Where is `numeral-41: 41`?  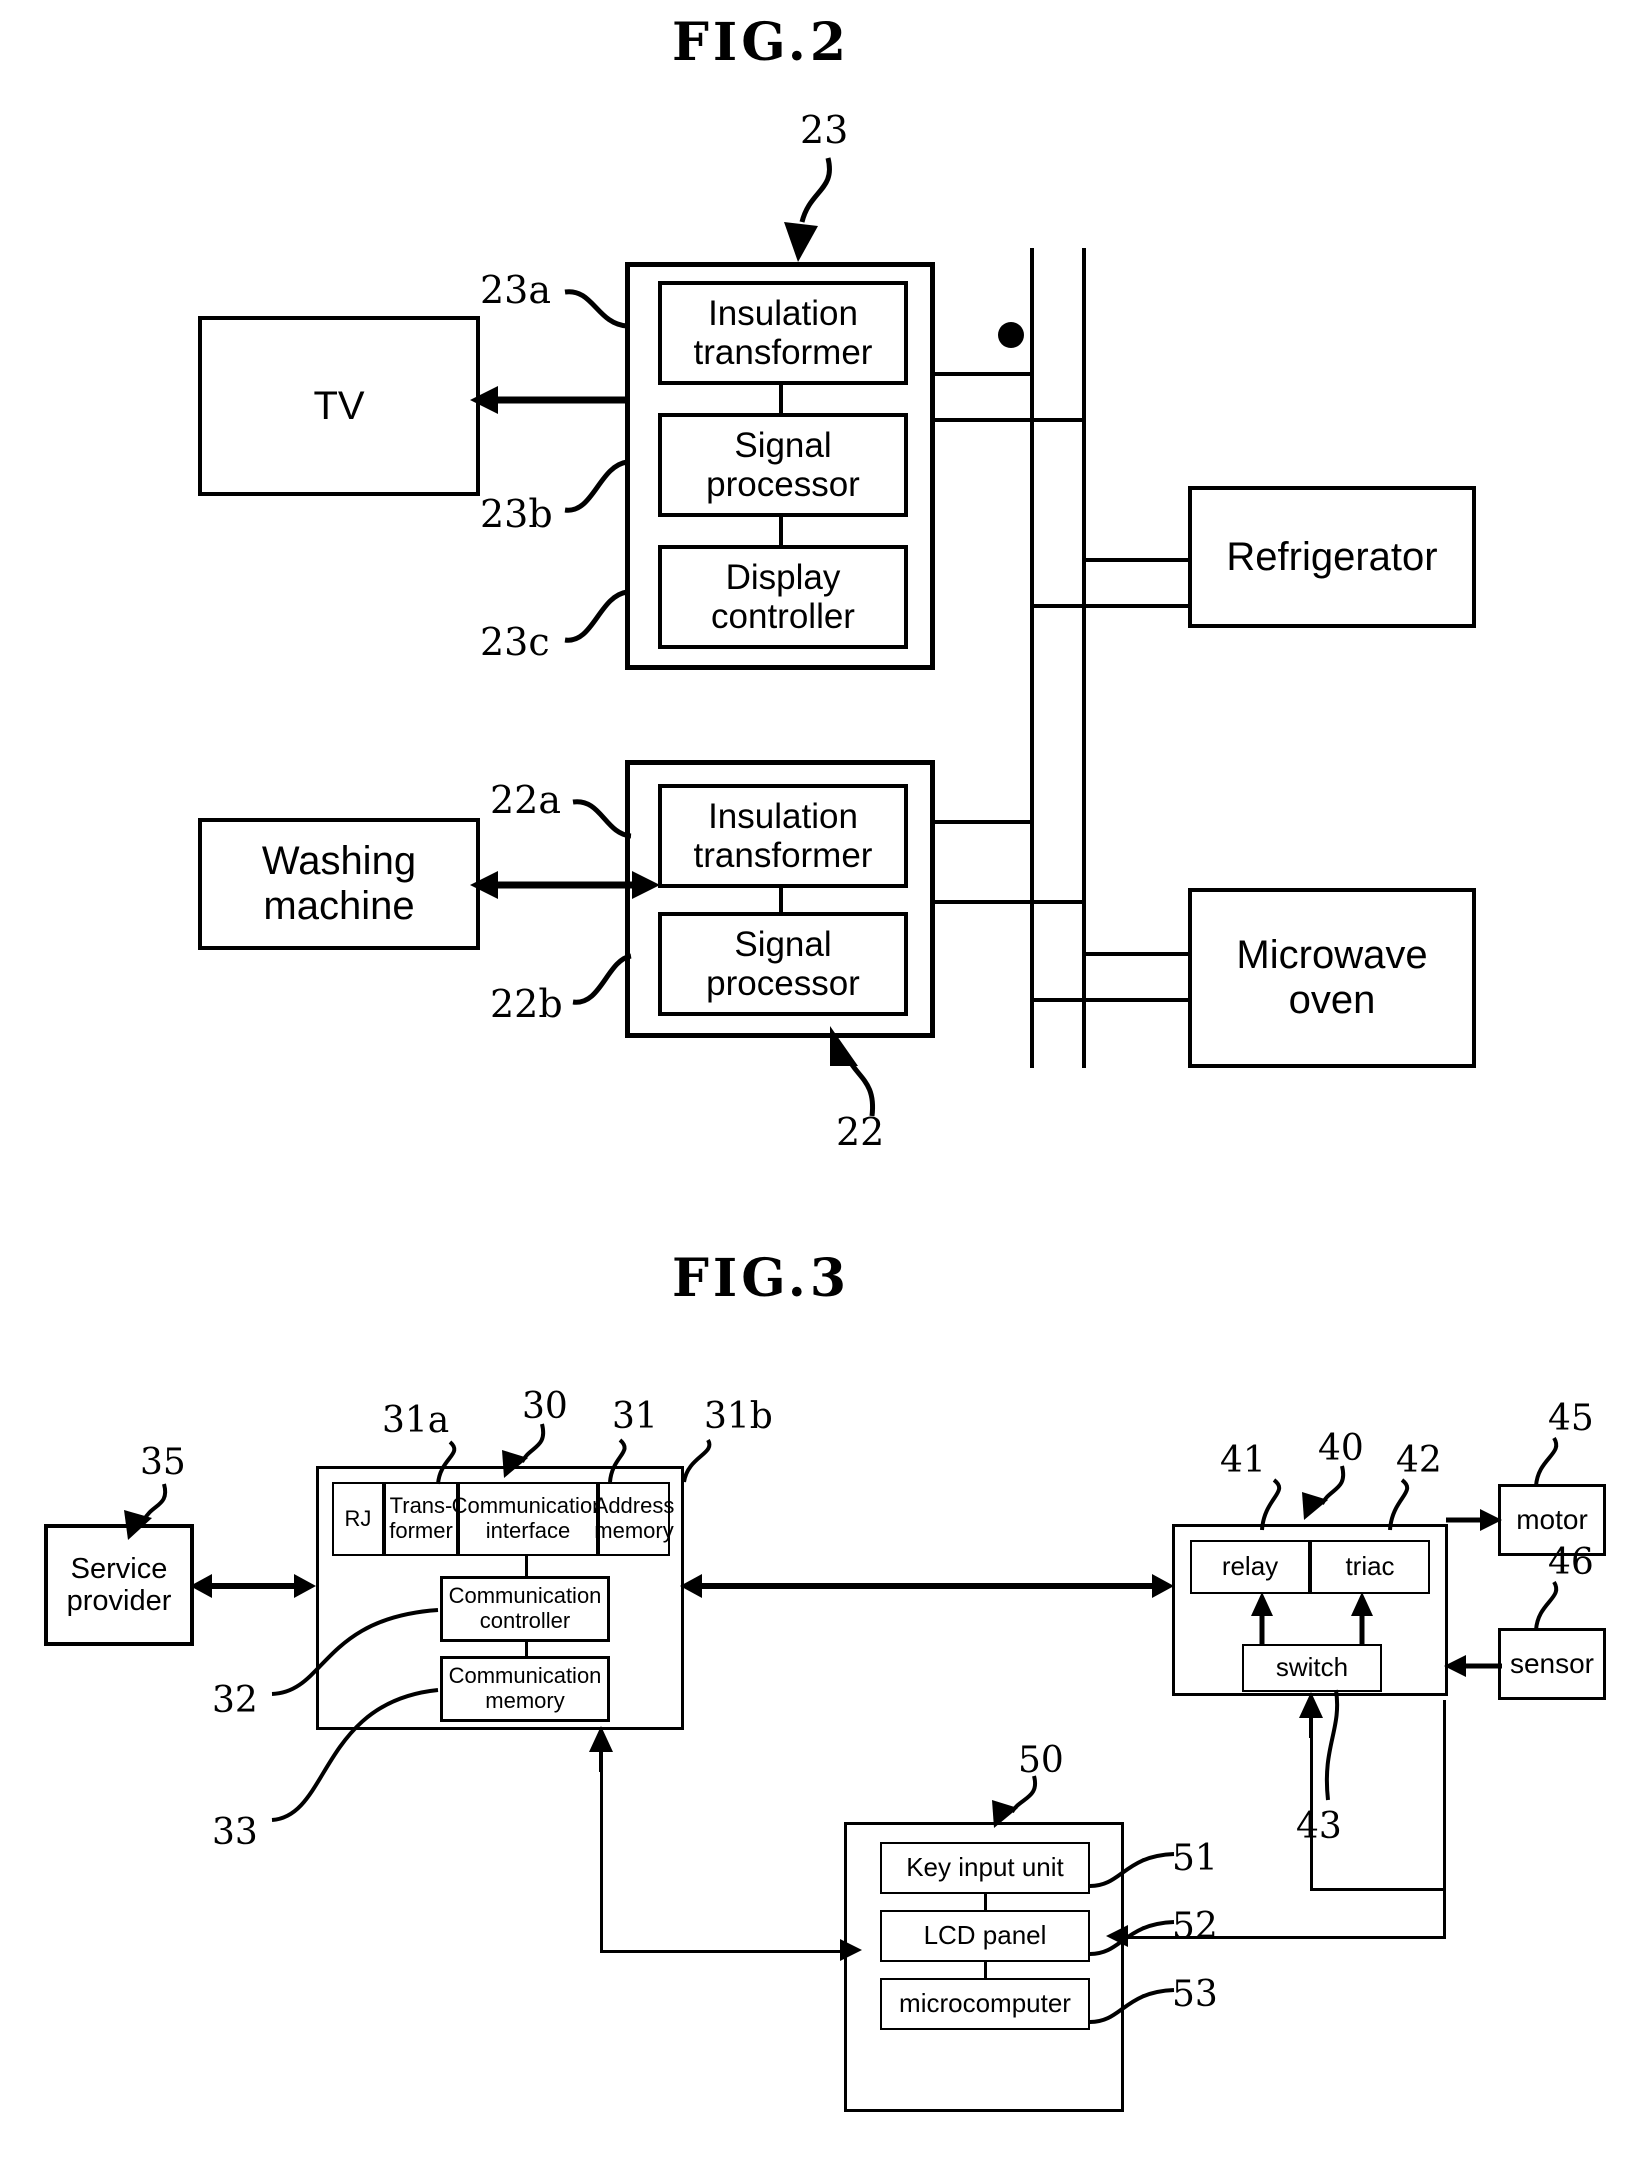
numeral-41: 41 is located at coordinates (1243, 1460).